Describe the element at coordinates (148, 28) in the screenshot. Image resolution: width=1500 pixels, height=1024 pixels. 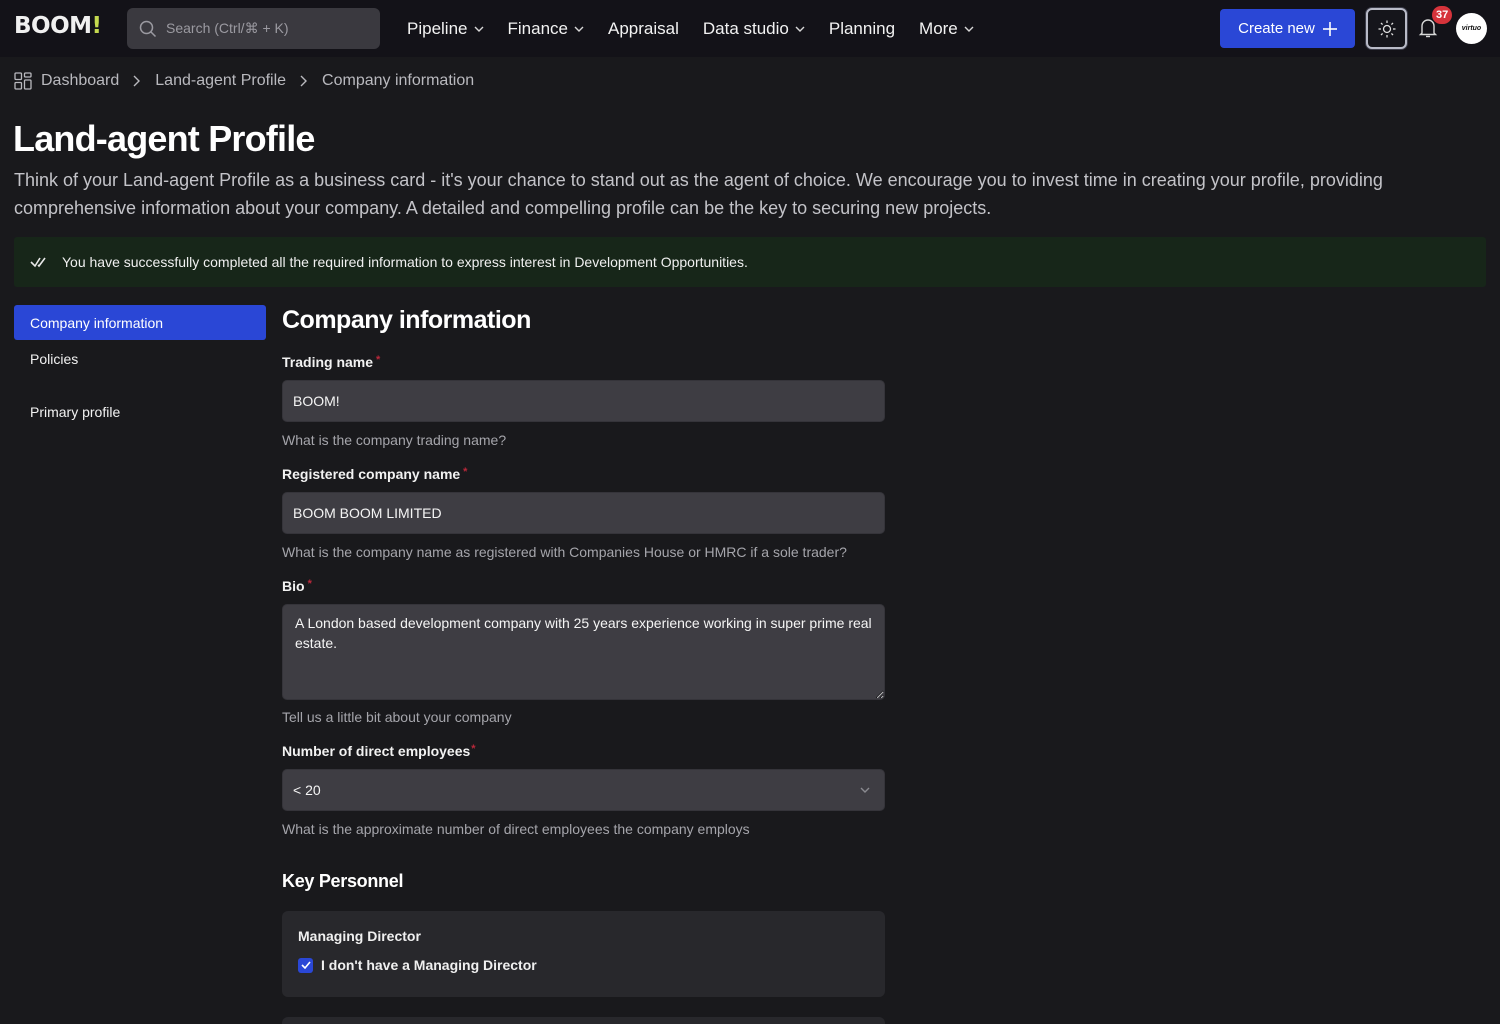
I see `search-icon` at that location.